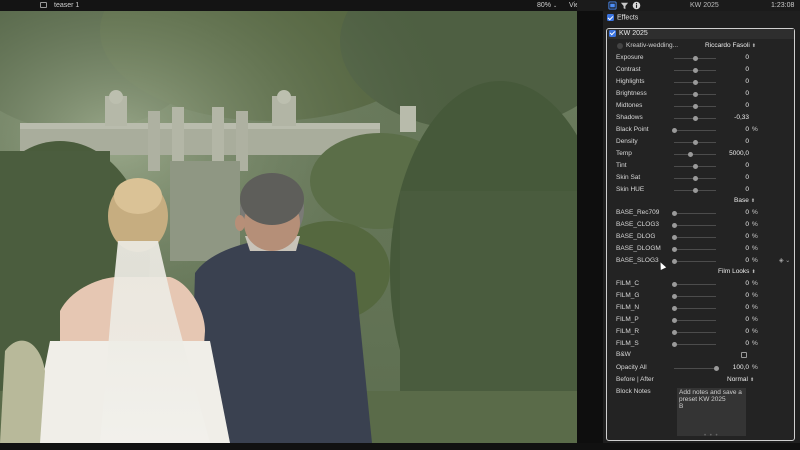  Describe the element at coordinates (755, 319) in the screenshot. I see `param-unit-film-p: %` at that location.